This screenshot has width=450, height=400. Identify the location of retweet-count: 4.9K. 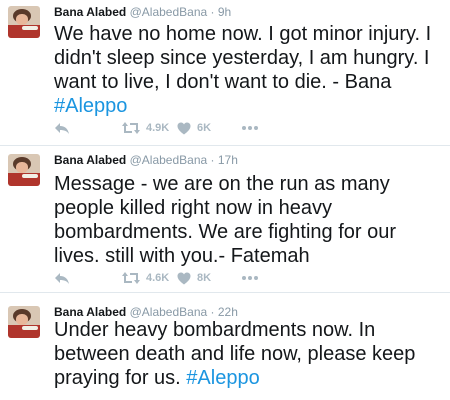
(158, 128).